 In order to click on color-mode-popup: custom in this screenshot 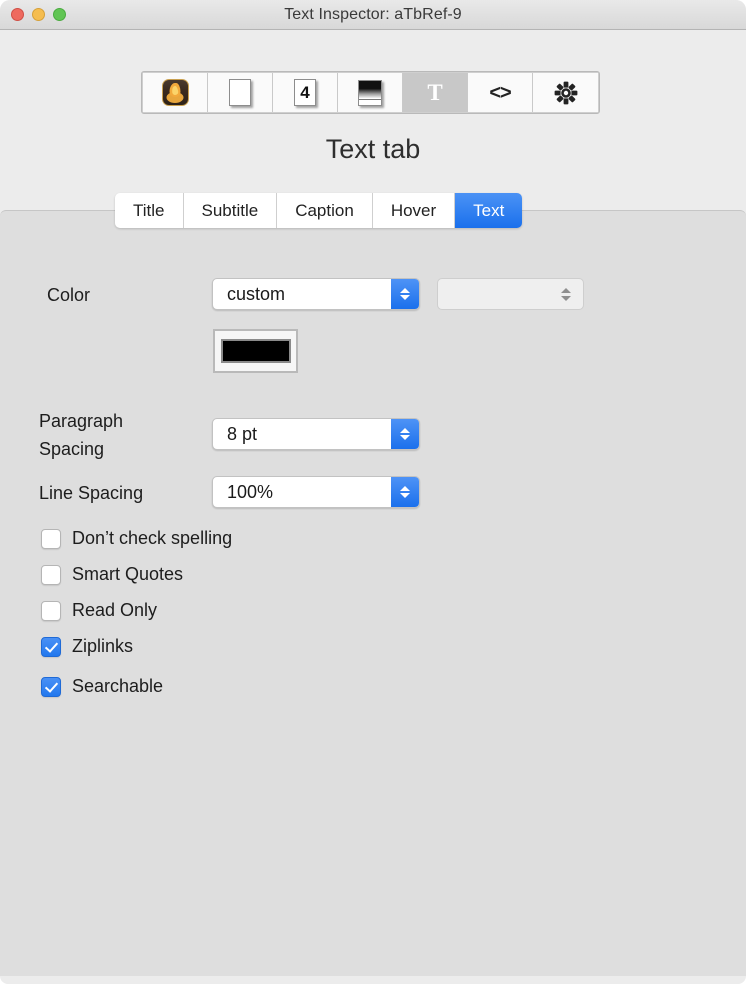, I will do `click(316, 294)`.